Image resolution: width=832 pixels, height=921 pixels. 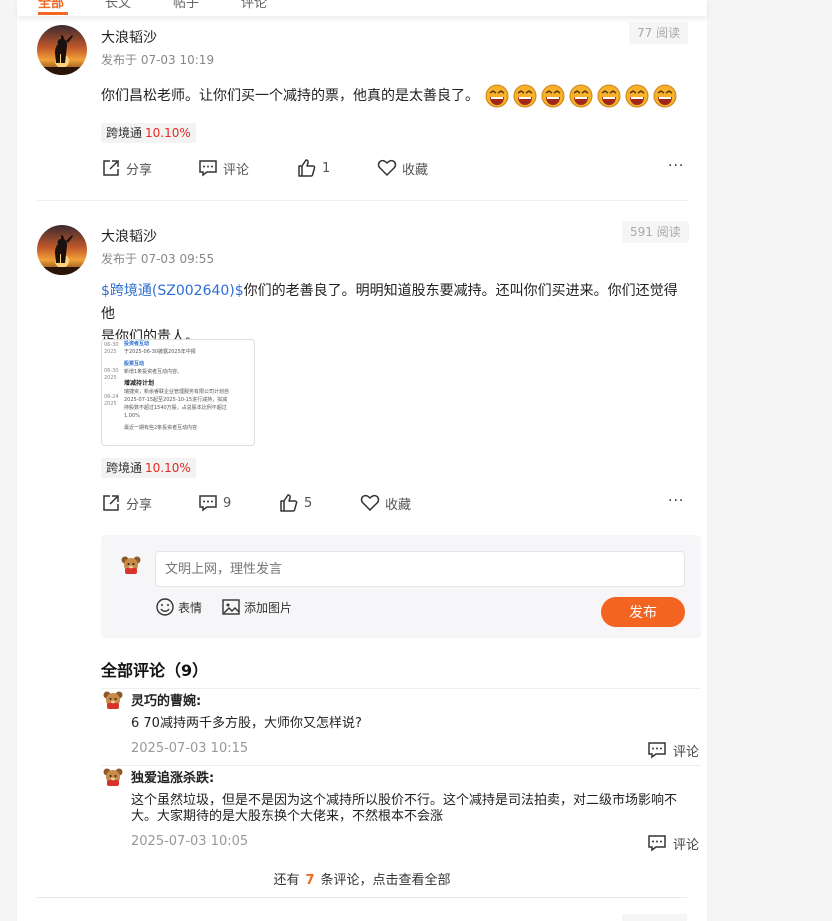 What do you see at coordinates (326, 168) in the screenshot?
I see `like-count: 1` at bounding box center [326, 168].